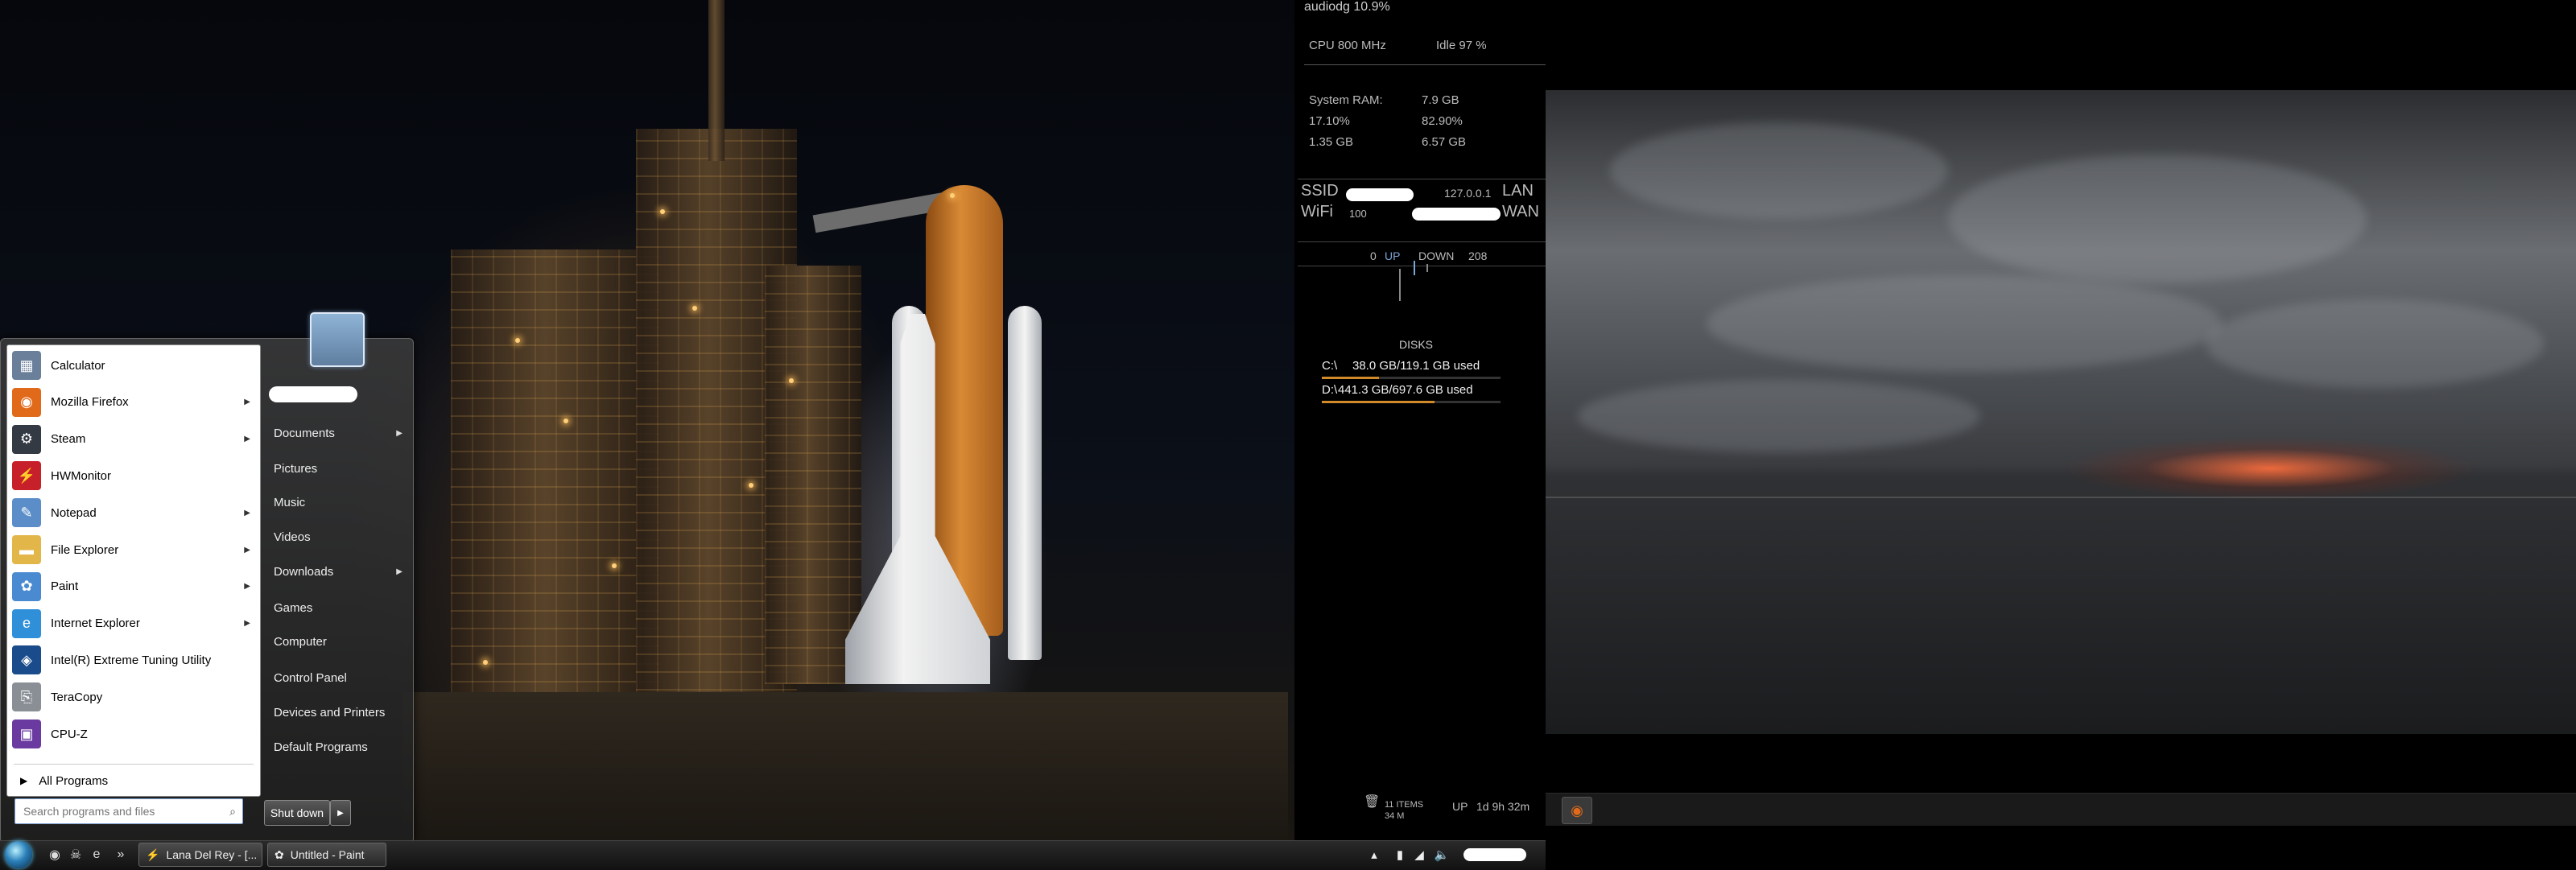  I want to click on shutdown-button: Shut down, so click(297, 813).